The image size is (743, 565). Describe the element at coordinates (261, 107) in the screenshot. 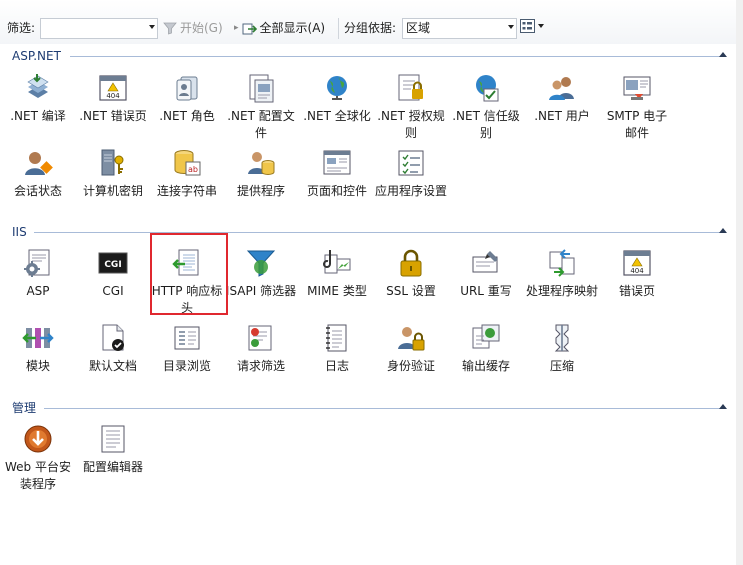

I see `feature-item: .NET 配置文件` at that location.